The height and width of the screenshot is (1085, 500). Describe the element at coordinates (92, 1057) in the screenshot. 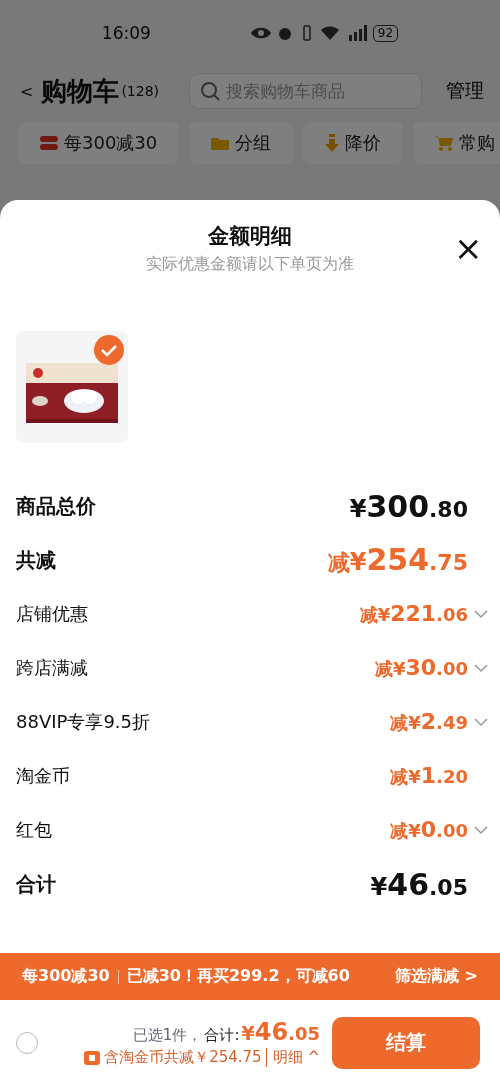

I see `coin-icon` at that location.